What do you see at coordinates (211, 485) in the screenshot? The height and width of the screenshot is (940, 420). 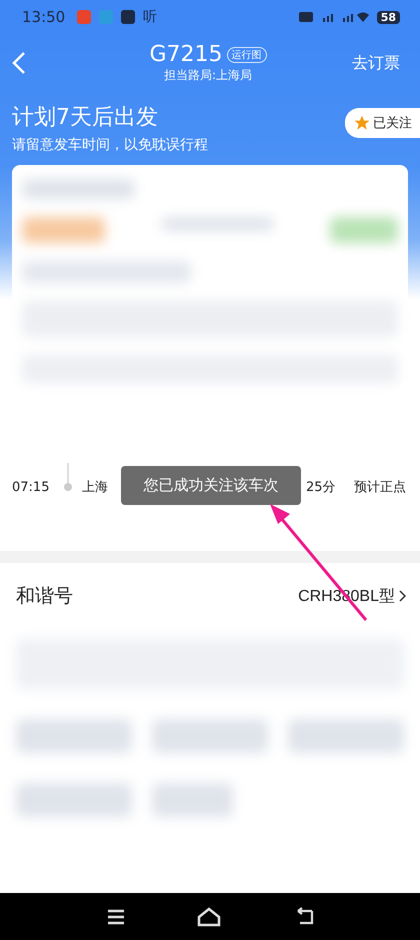 I see `toast-message: 您已成功关注该车次` at bounding box center [211, 485].